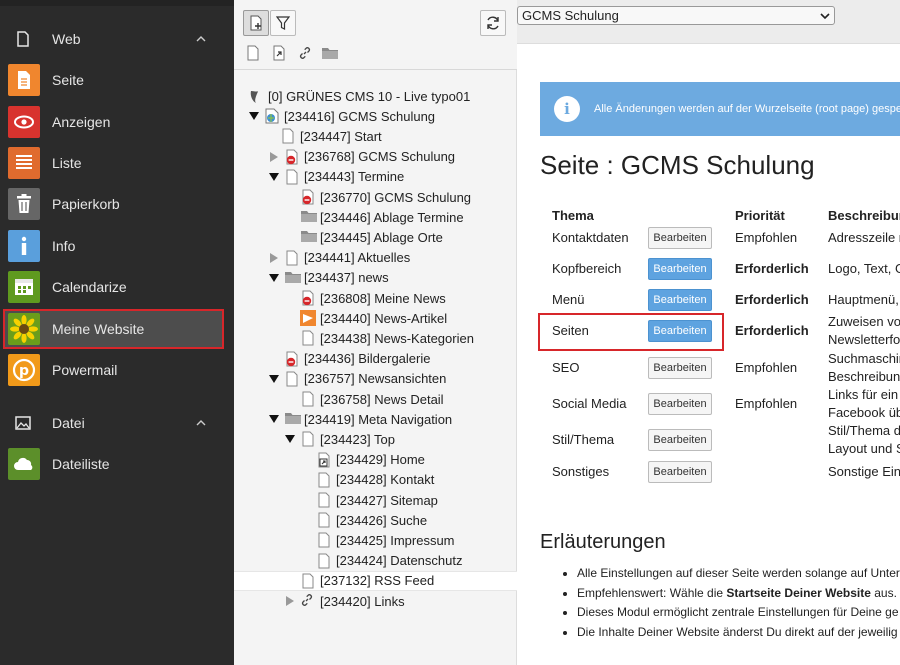  Describe the element at coordinates (253, 53) in the screenshot. I see `drag-page-button` at that location.